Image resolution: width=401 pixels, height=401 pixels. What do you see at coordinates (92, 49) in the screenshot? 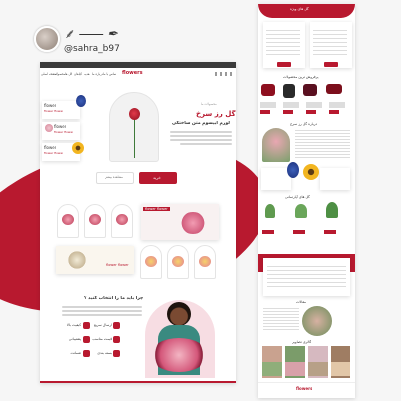
I see `author-handle: @sahra_b97` at bounding box center [92, 49].